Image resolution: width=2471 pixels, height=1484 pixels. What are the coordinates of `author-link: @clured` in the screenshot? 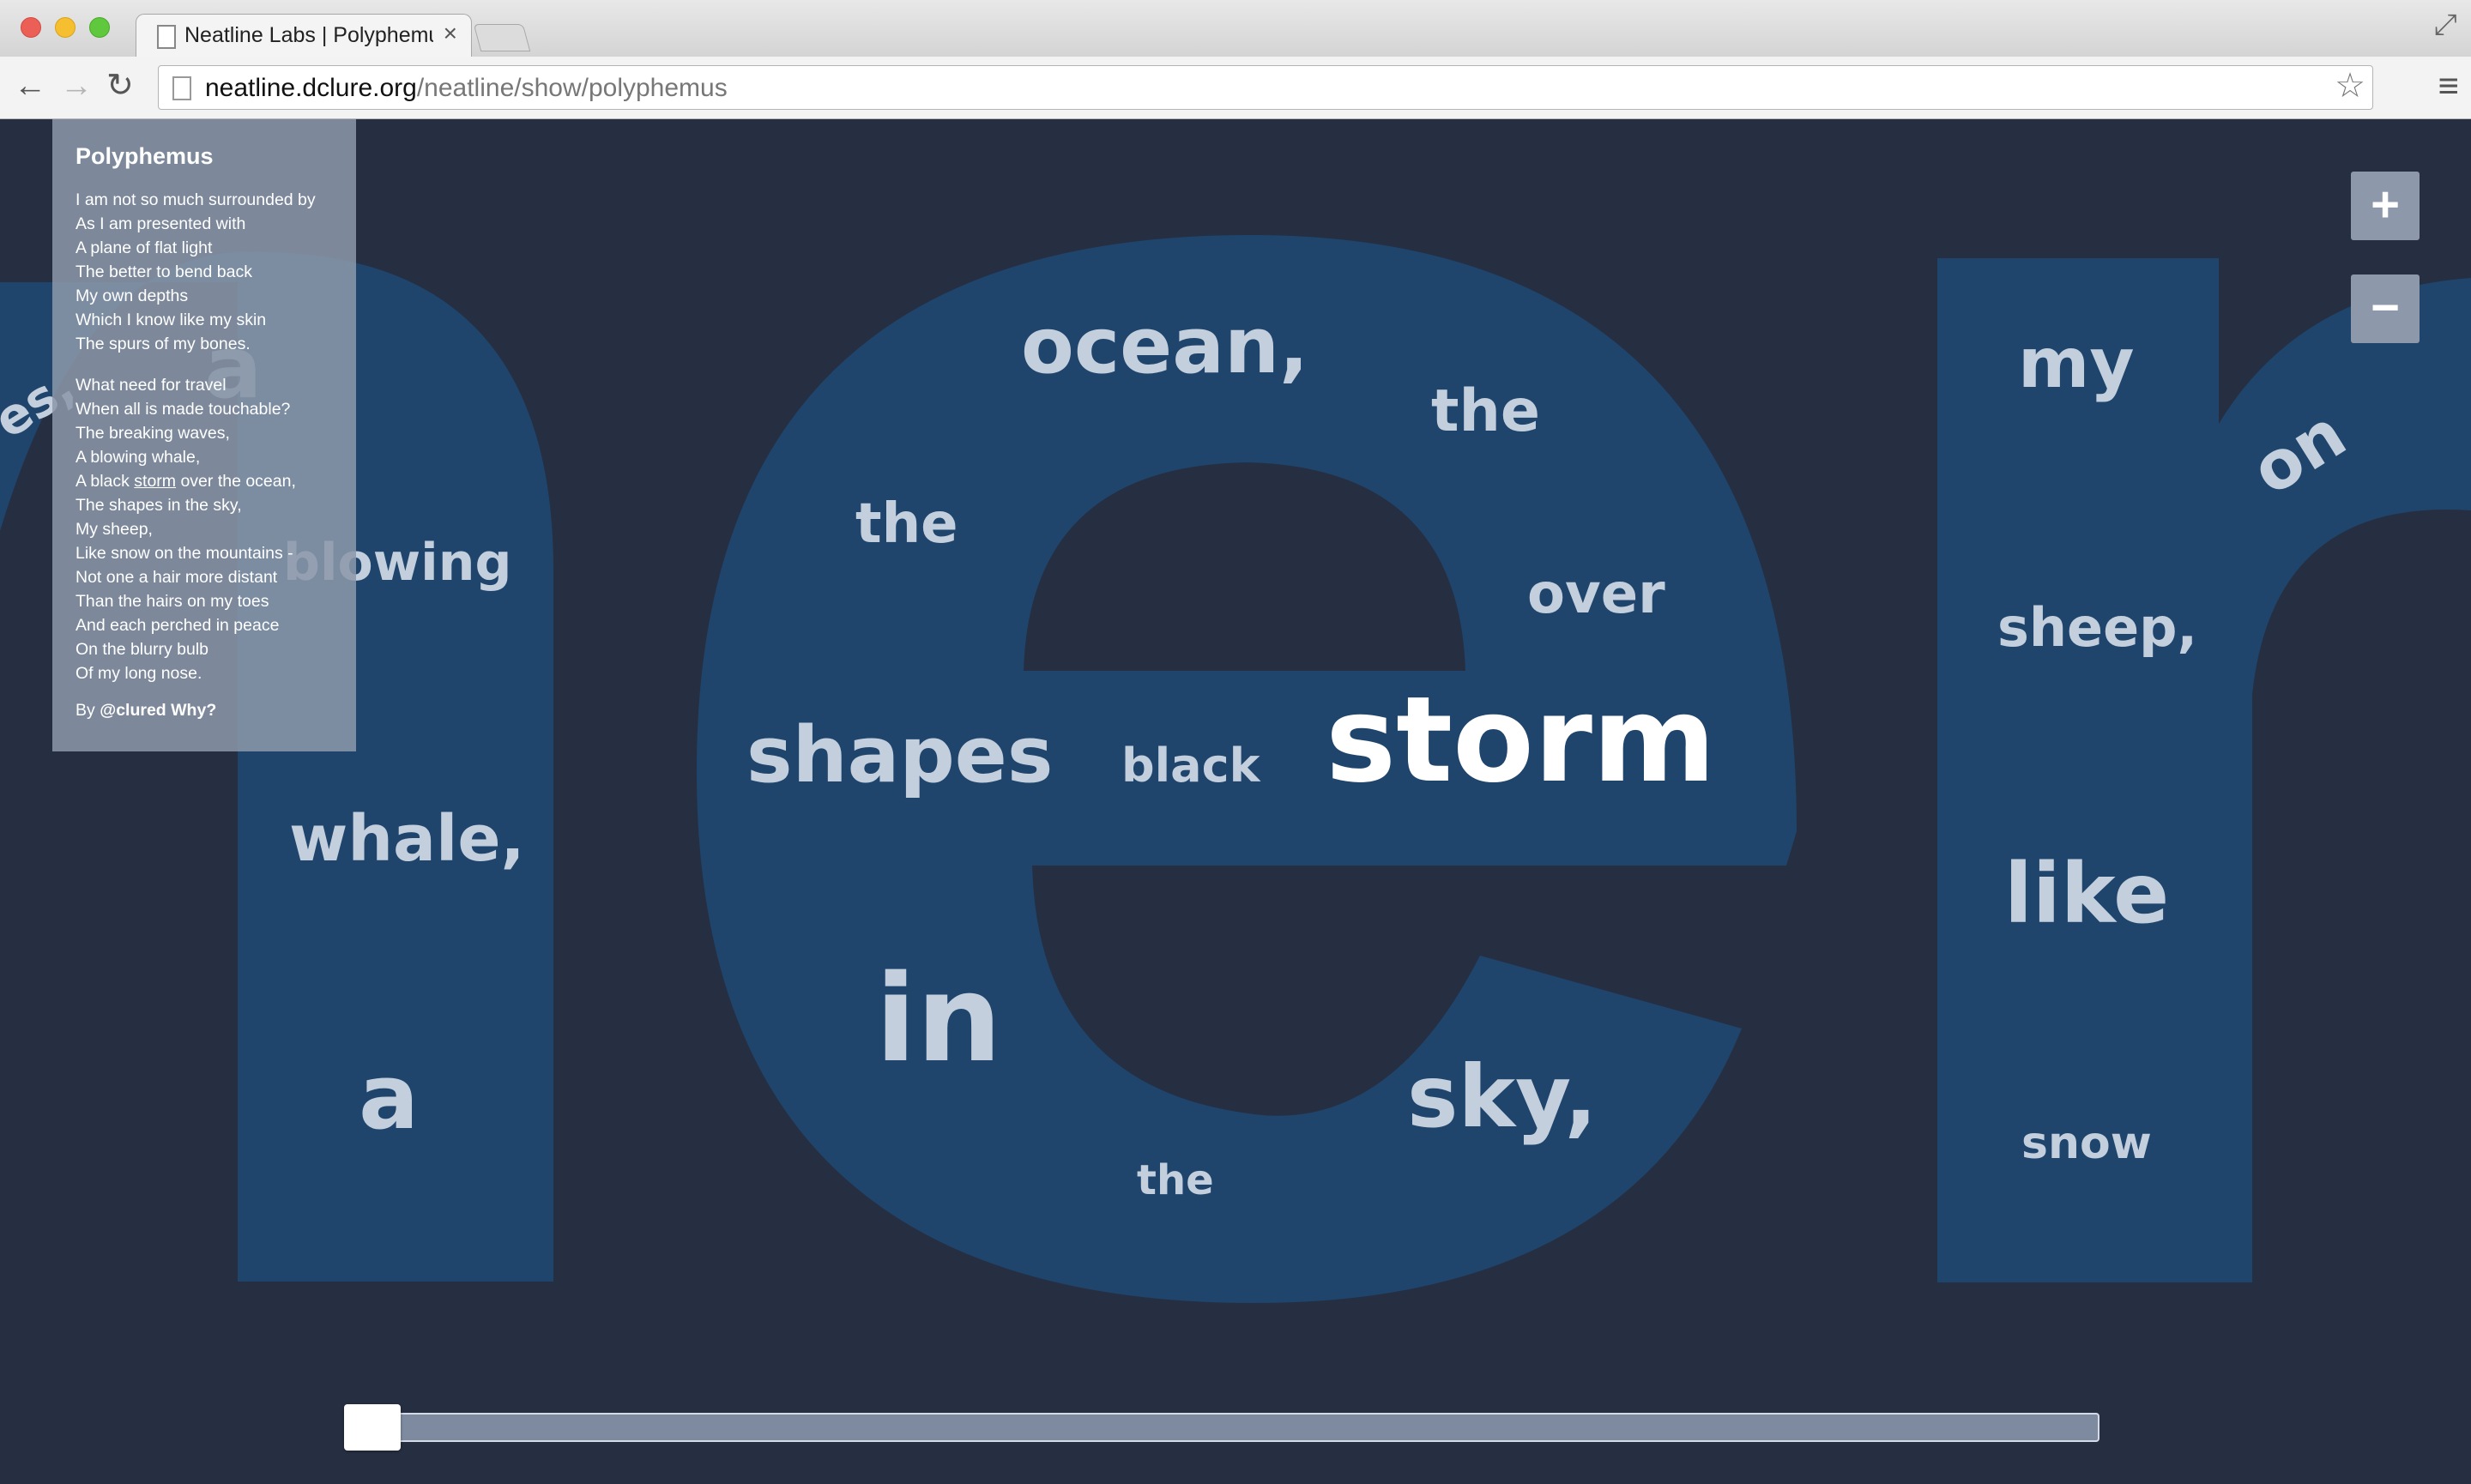 It's located at (133, 710).